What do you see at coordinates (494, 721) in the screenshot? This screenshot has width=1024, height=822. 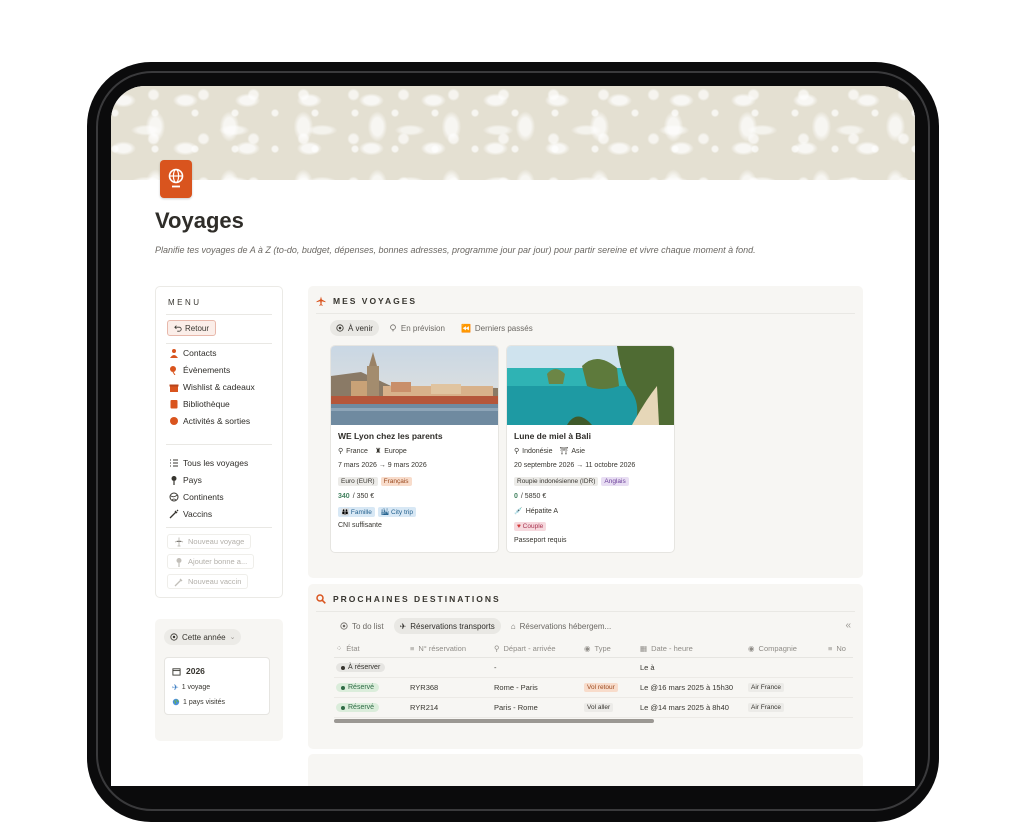 I see `horizontal-scrollbar` at bounding box center [494, 721].